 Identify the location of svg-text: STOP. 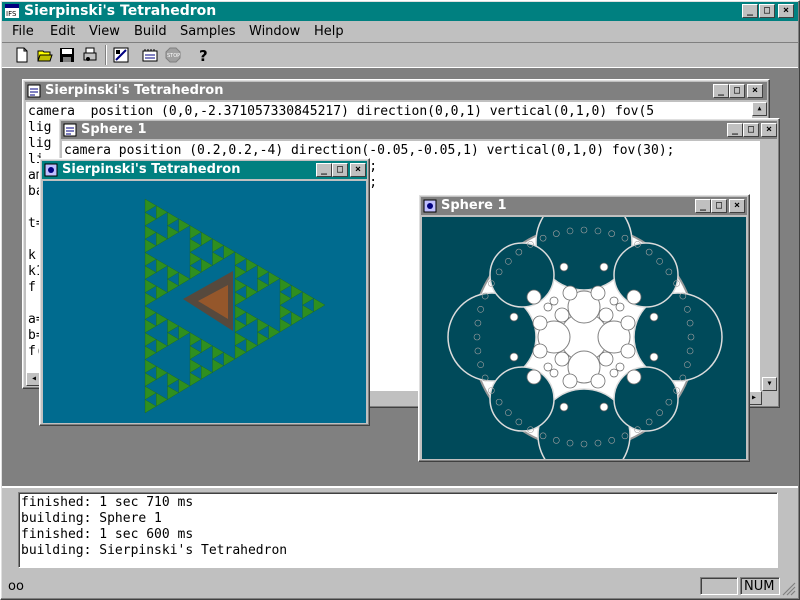
(173, 56).